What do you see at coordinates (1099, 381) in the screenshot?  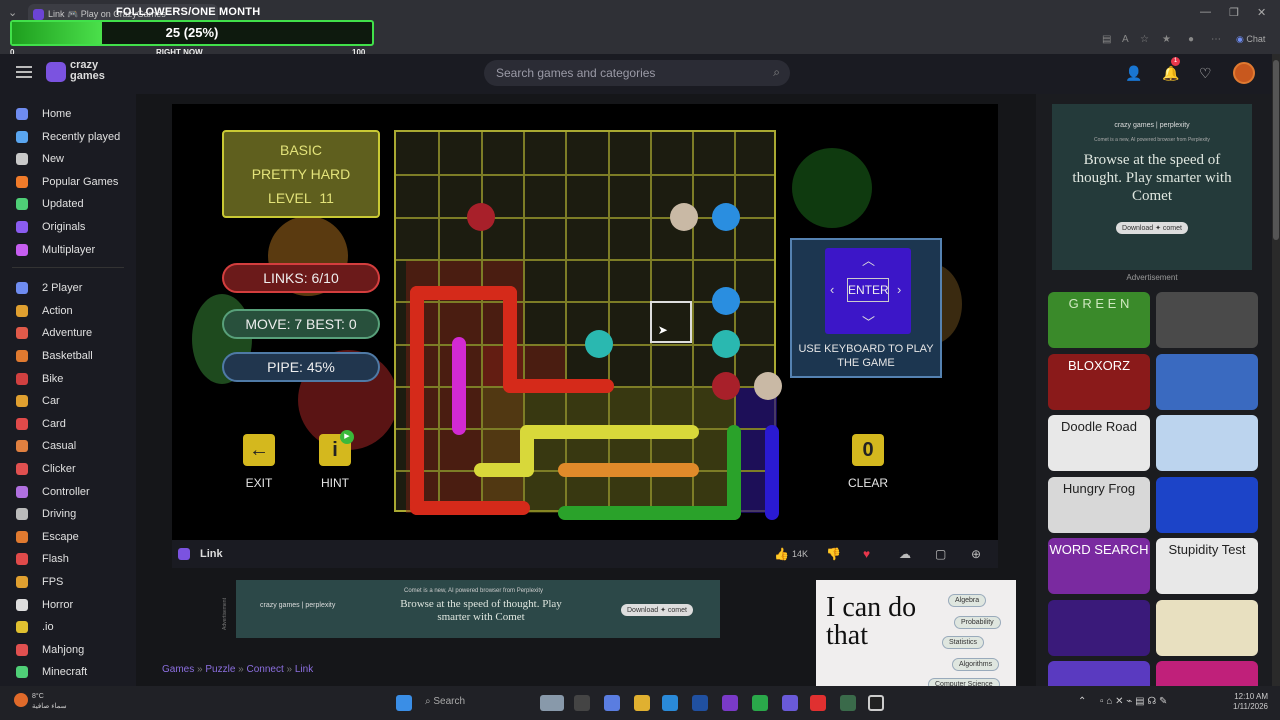 I see `game-thumbnail: BLOXORZ` at bounding box center [1099, 381].